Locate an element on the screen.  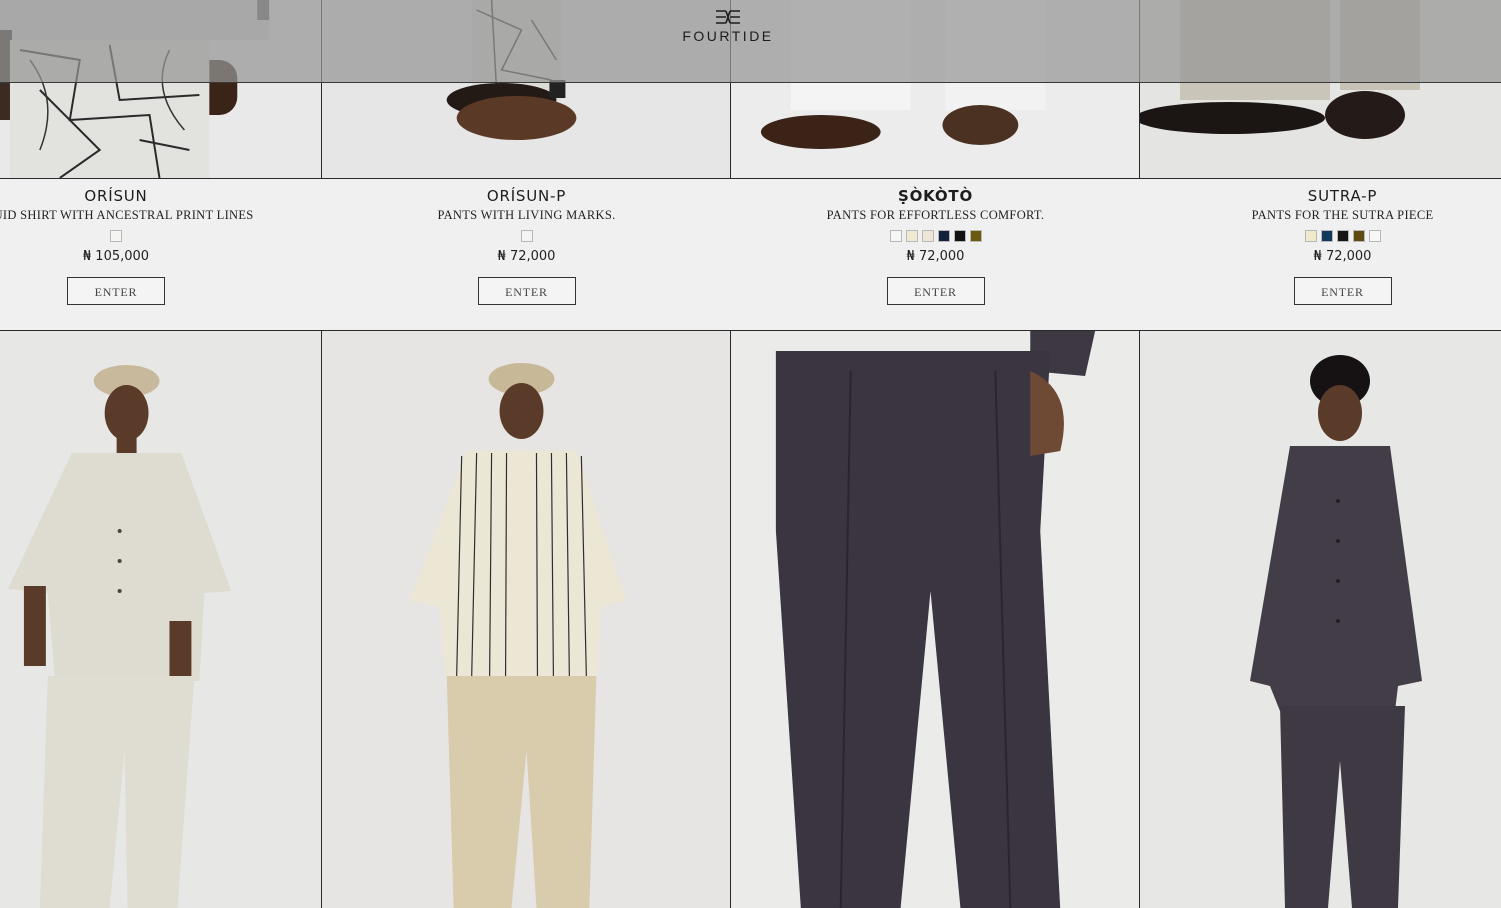
product-name: SUTRA-P is located at coordinates (1320, 196).